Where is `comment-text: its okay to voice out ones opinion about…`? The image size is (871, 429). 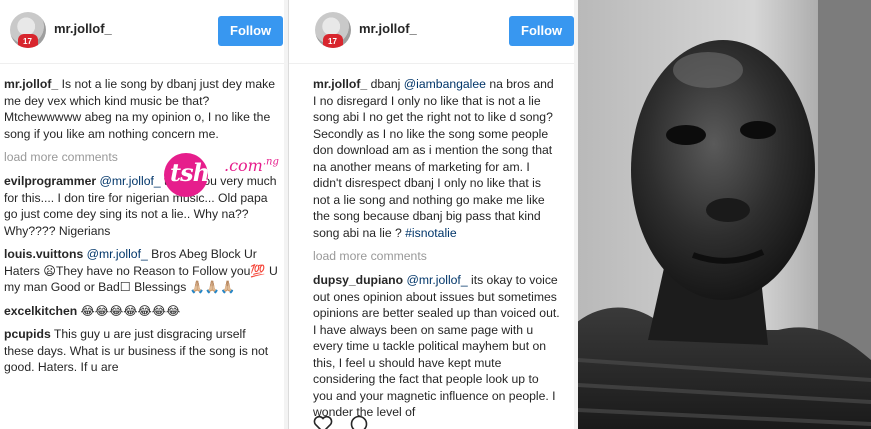
comment-text: its okay to voice out ones opinion about… is located at coordinates (436, 346).